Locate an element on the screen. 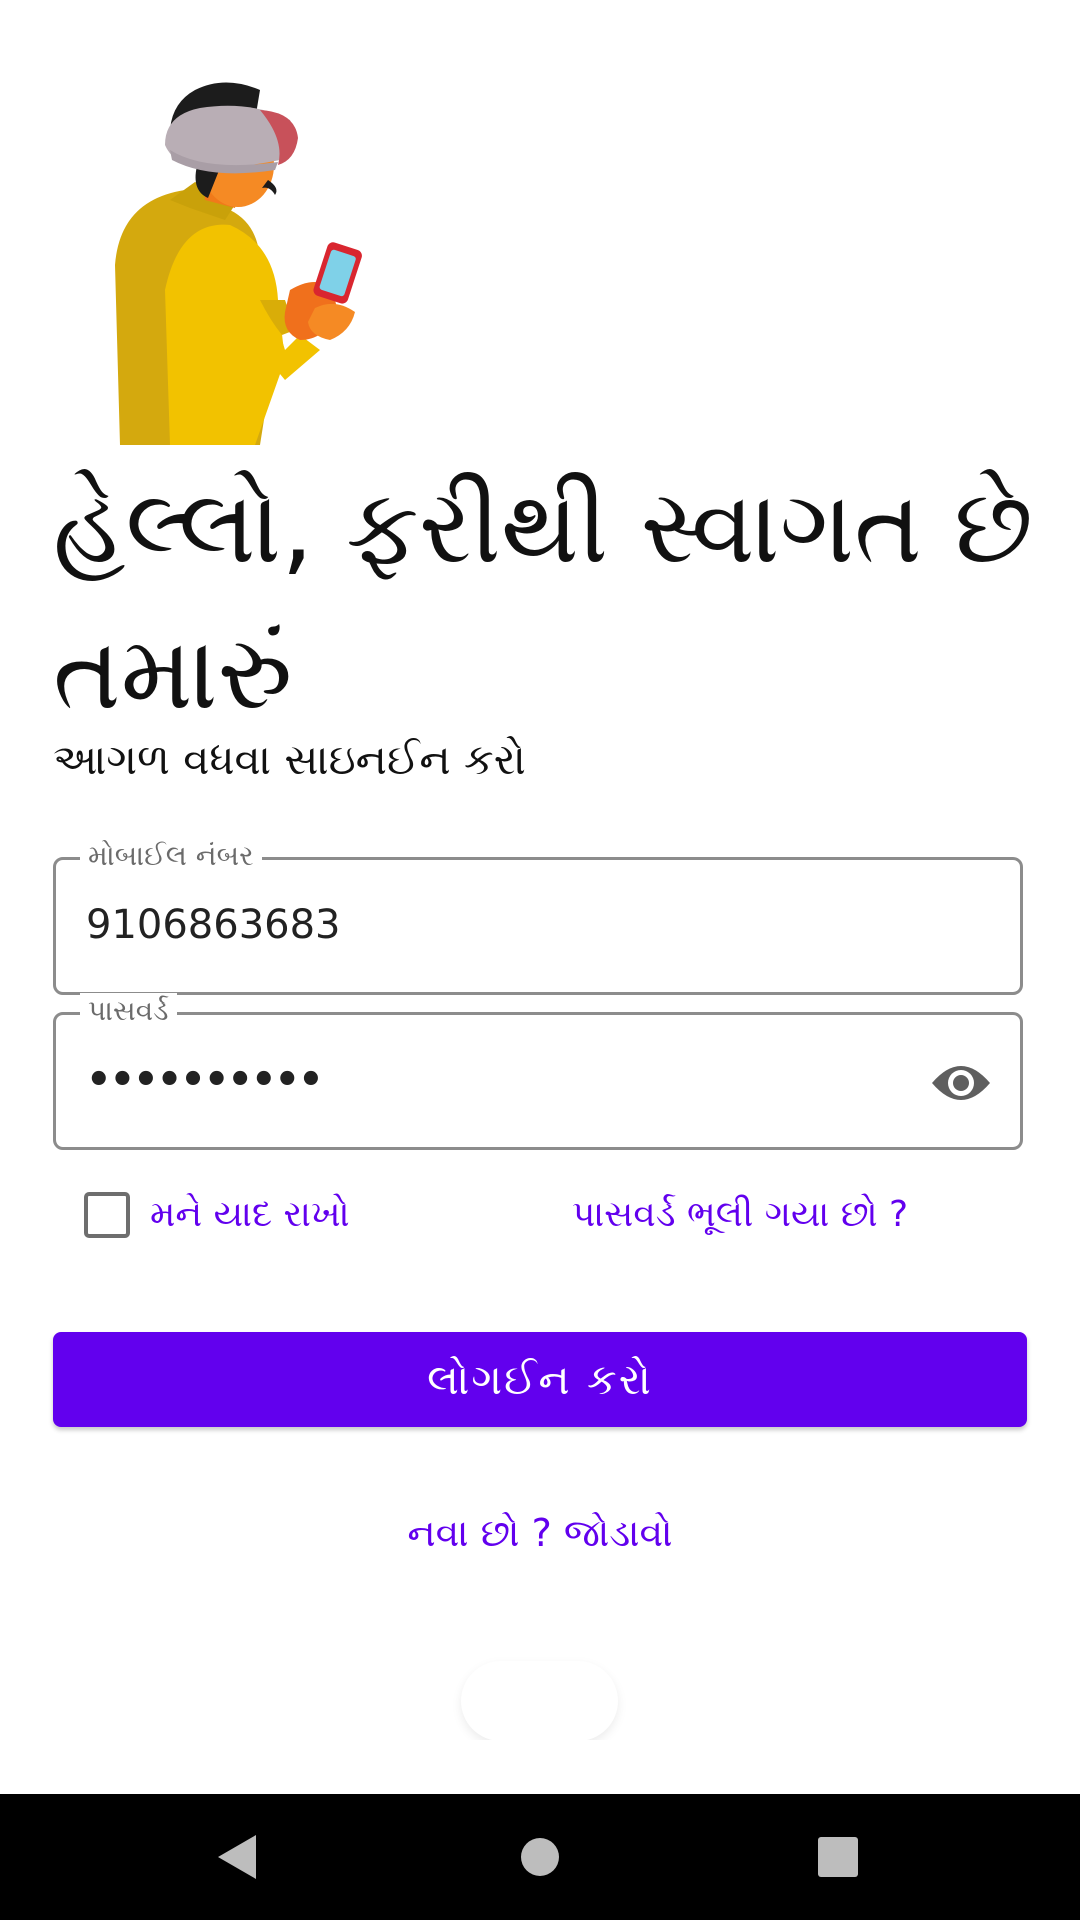 Image resolution: width=1080 pixels, height=1920 pixels. login-button: લોગઈન કરો is located at coordinates (540, 1379).